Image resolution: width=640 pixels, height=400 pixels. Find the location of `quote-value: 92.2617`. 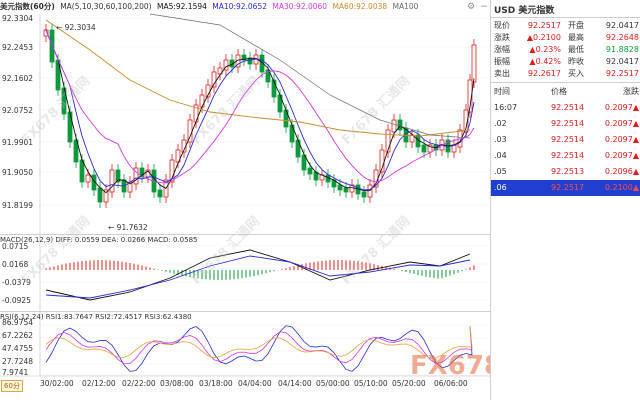

quote-value: 92.2617 is located at coordinates (544, 73).